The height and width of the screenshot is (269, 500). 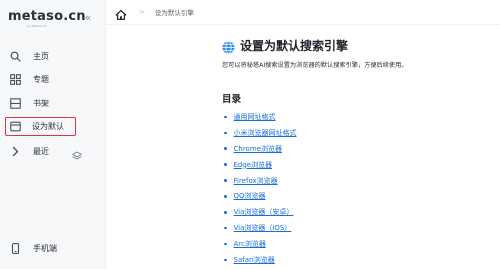 I want to click on toc-item: Safari浏览器, so click(x=259, y=260).